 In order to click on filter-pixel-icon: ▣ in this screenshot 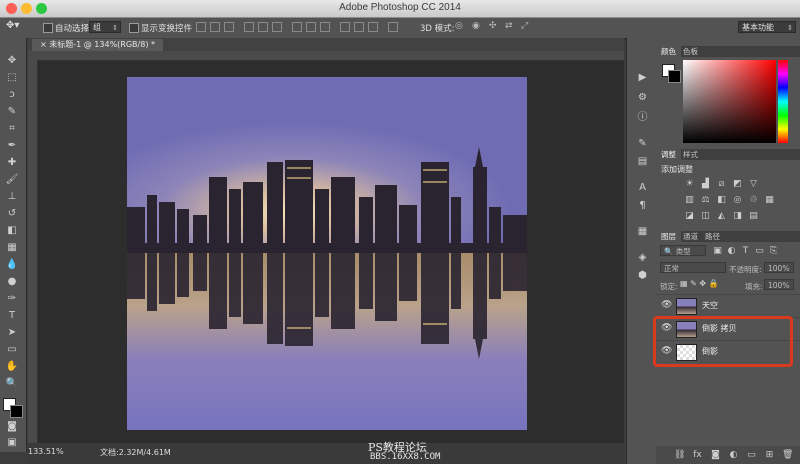, I will do `click(717, 251)`.